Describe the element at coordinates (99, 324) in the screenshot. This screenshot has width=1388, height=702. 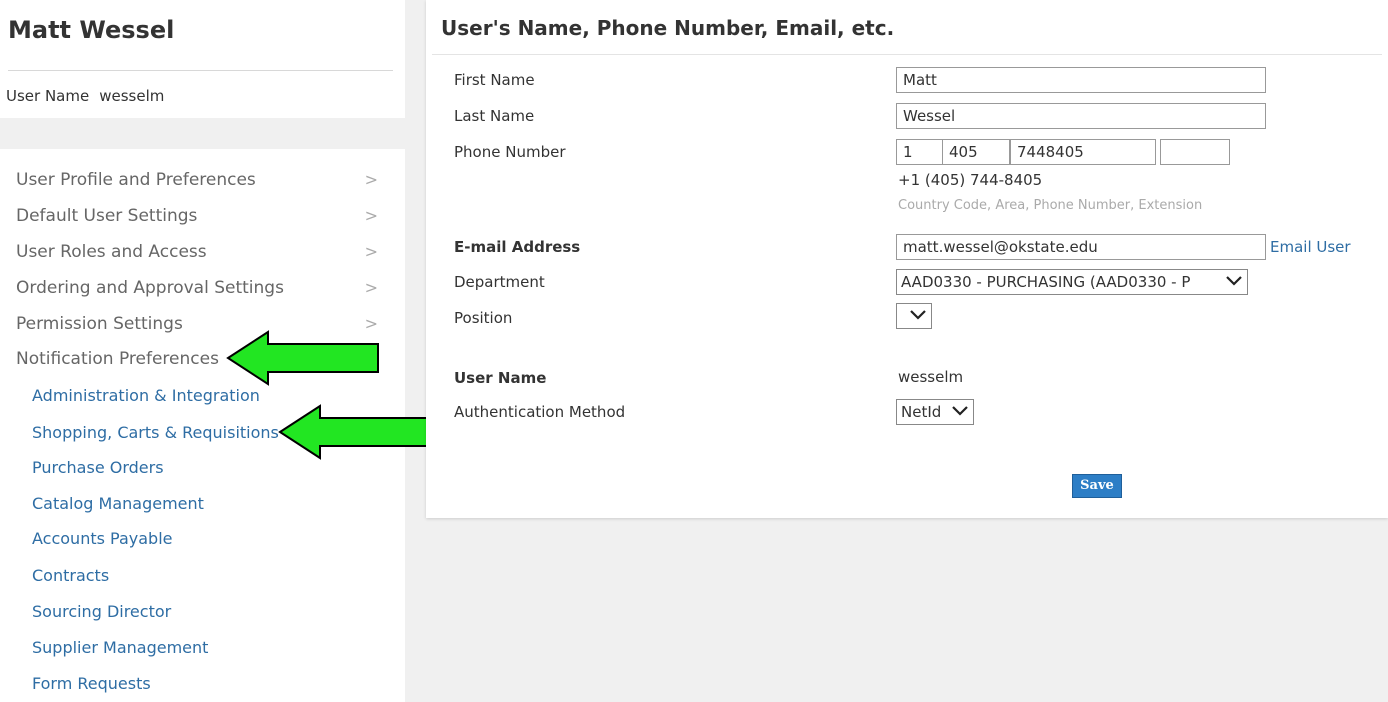
I see `sidebar-item-label: Permission Settings` at that location.